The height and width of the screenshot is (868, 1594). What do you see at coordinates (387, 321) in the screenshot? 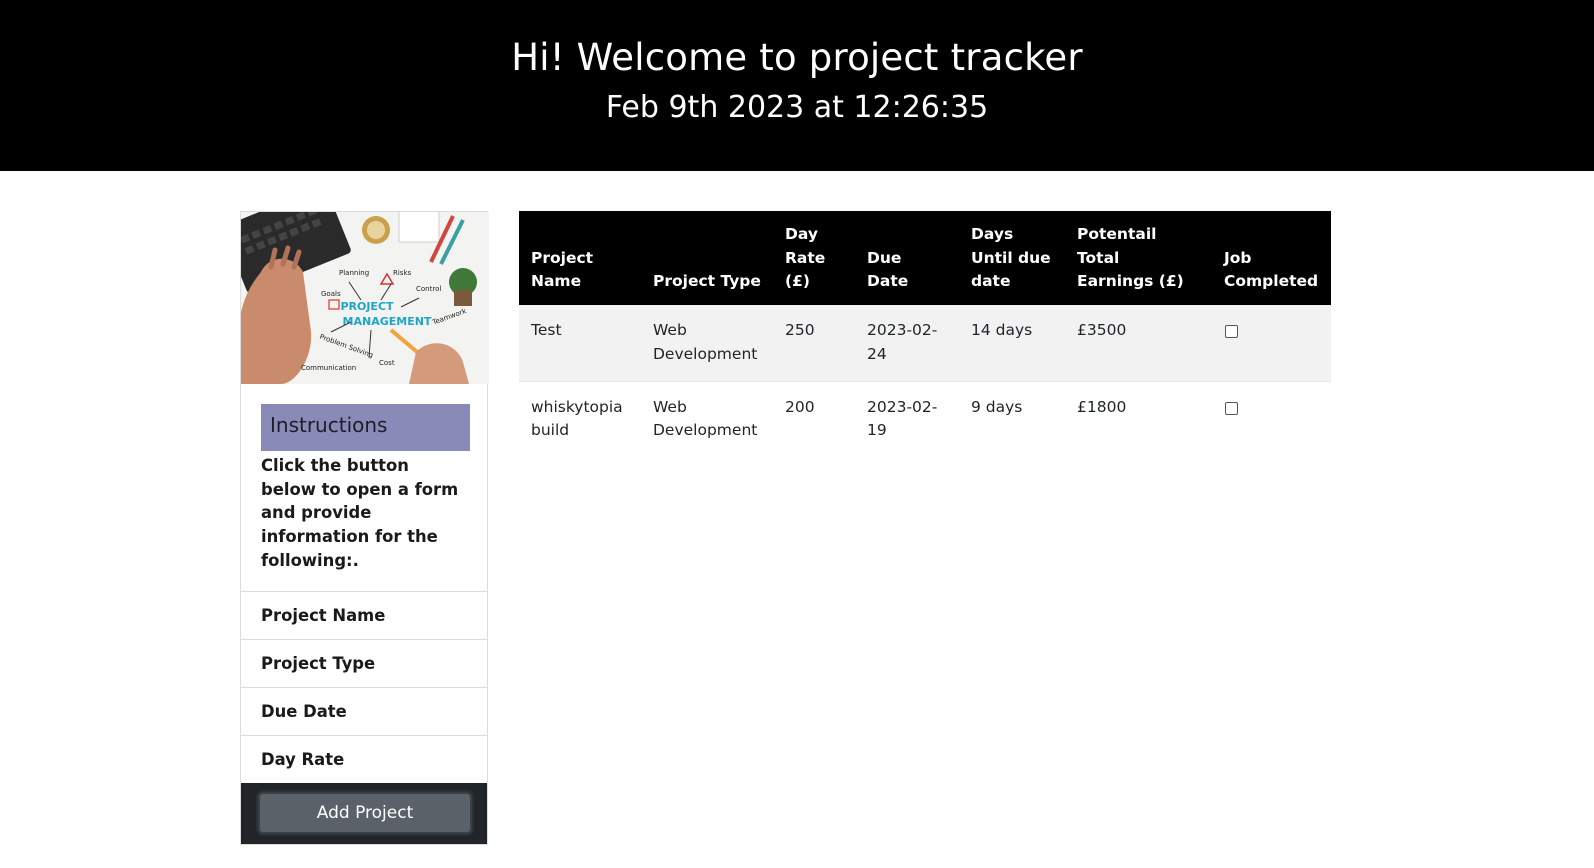
I see `svg-text: MANAGEMENT` at bounding box center [387, 321].